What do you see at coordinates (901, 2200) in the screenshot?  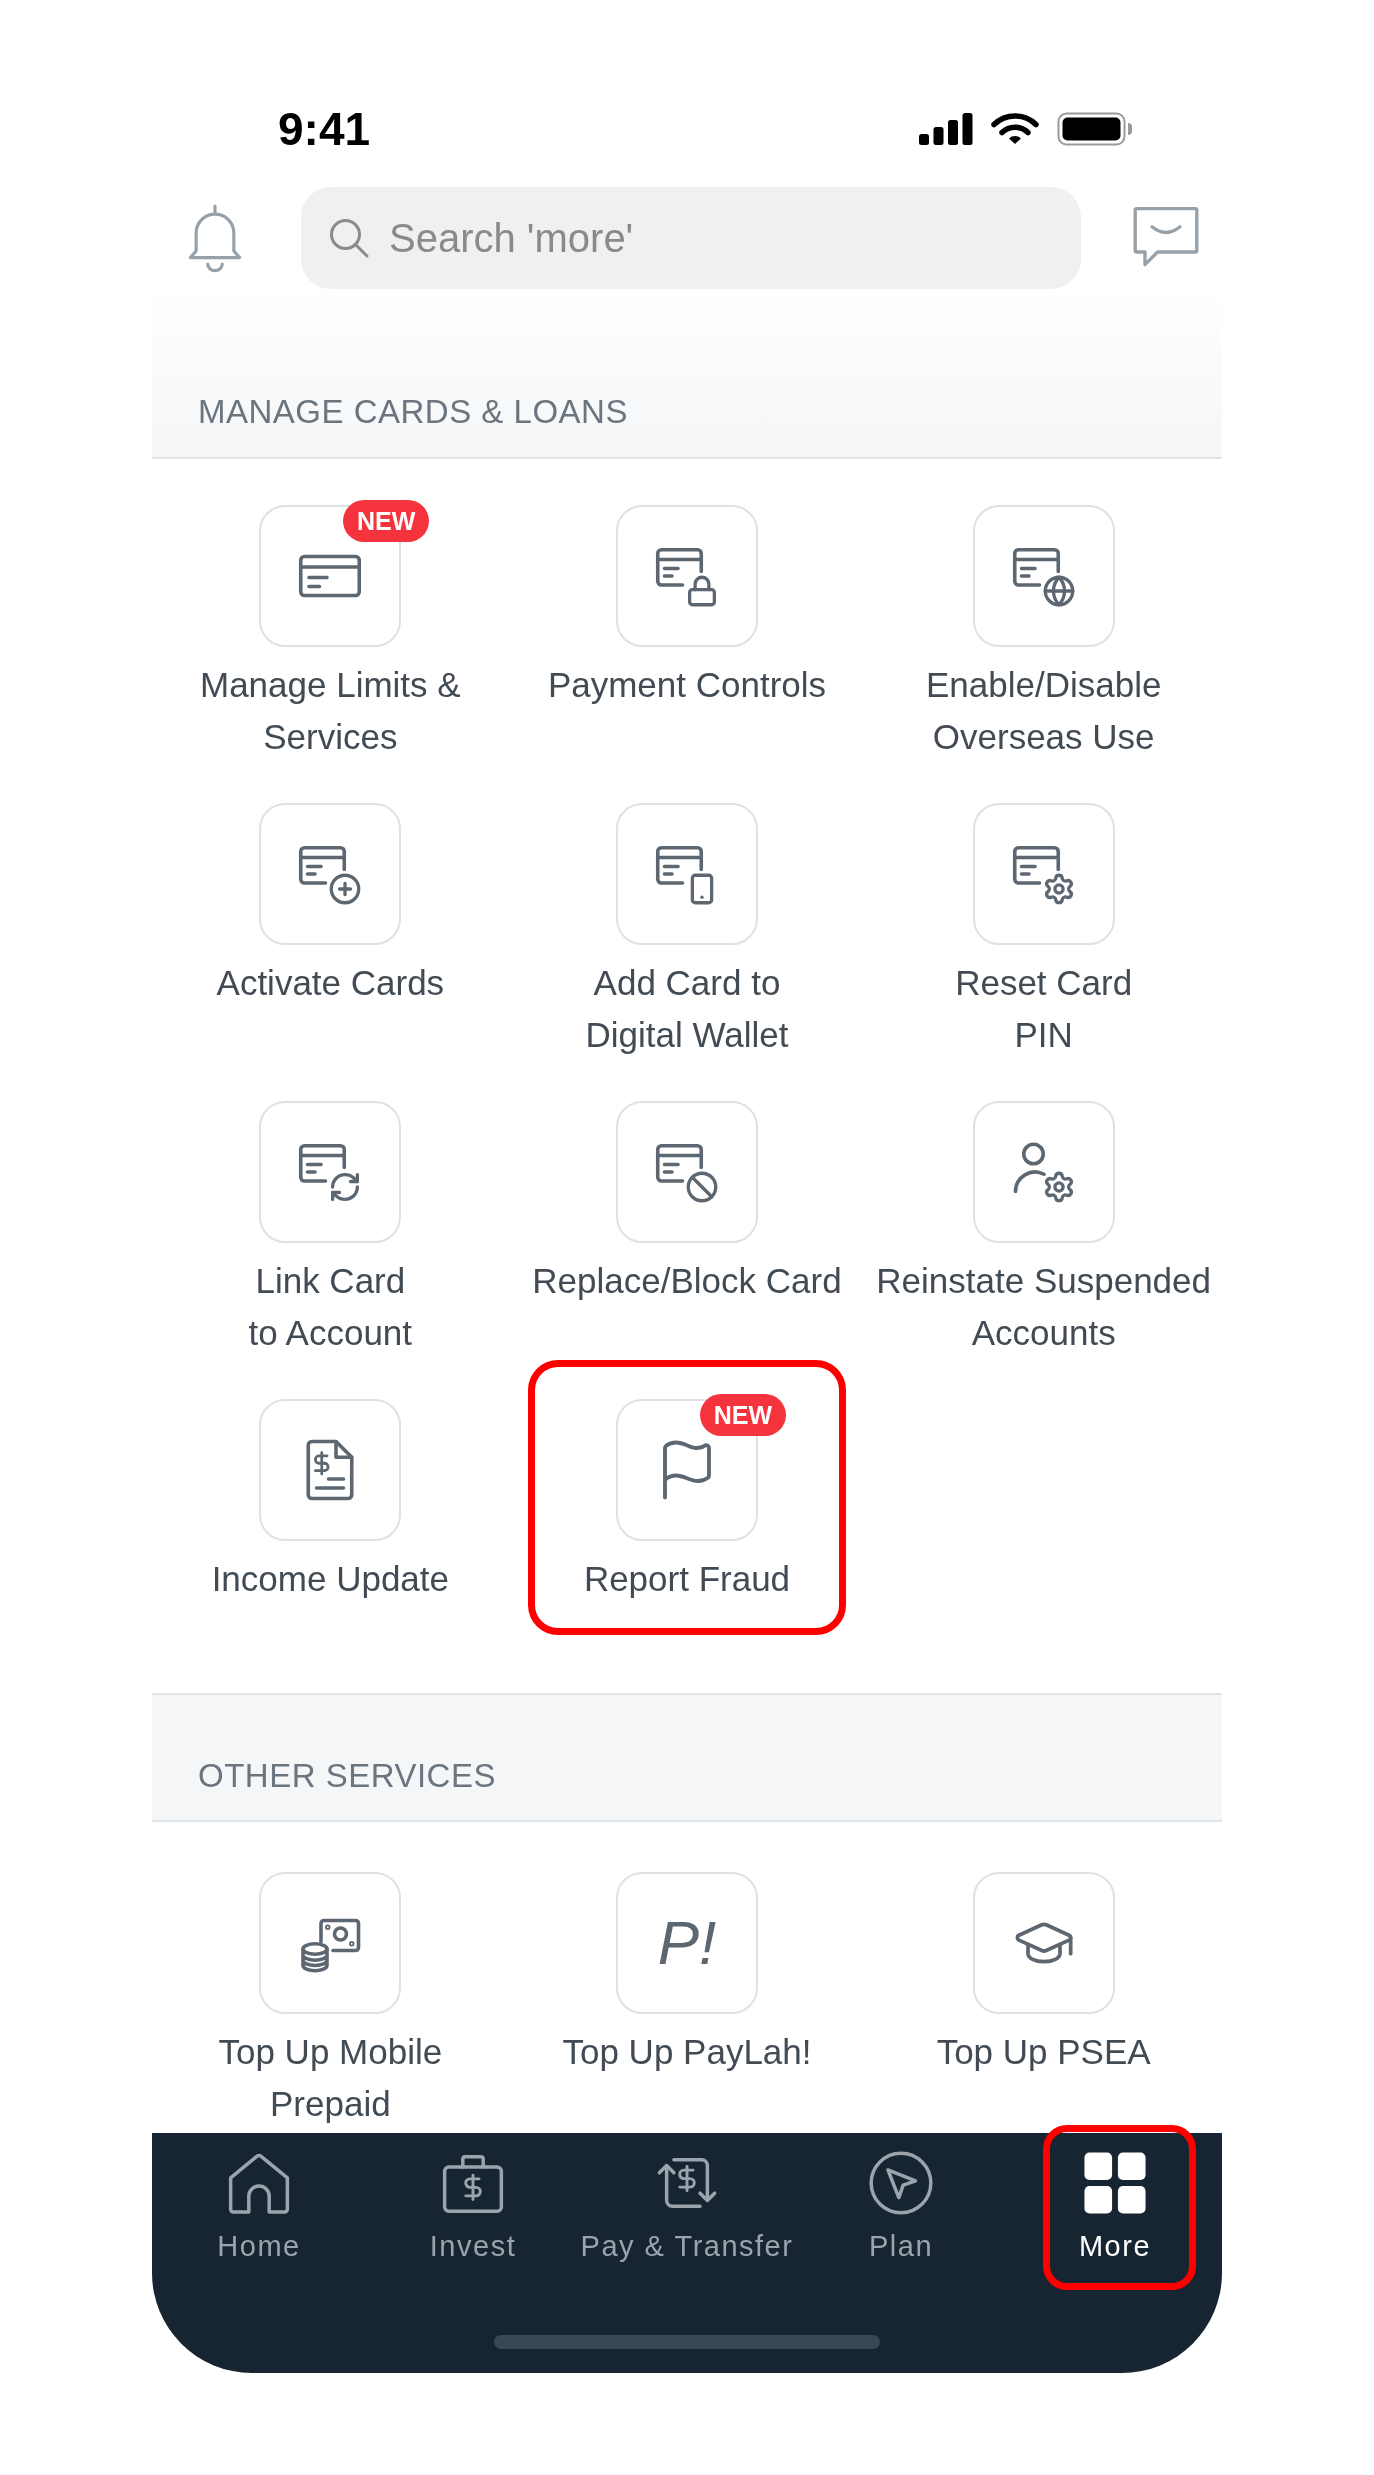 I see `nav-tab: Plan` at bounding box center [901, 2200].